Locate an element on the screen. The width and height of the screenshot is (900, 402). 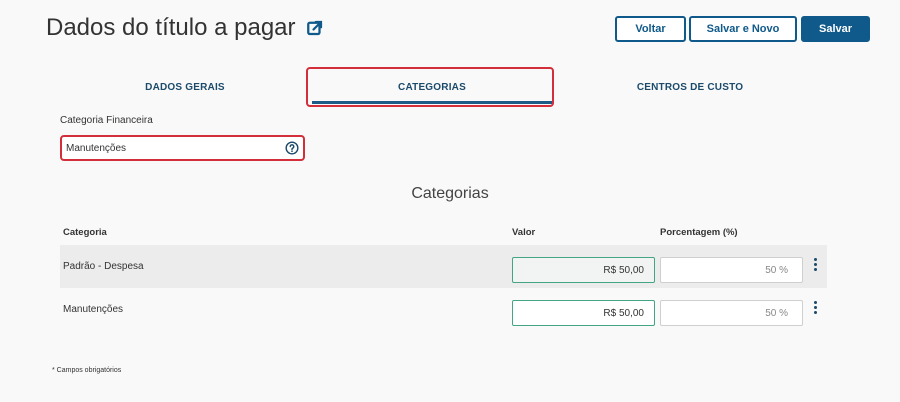
save-and-new-button: Salvar e Novo is located at coordinates (743, 29).